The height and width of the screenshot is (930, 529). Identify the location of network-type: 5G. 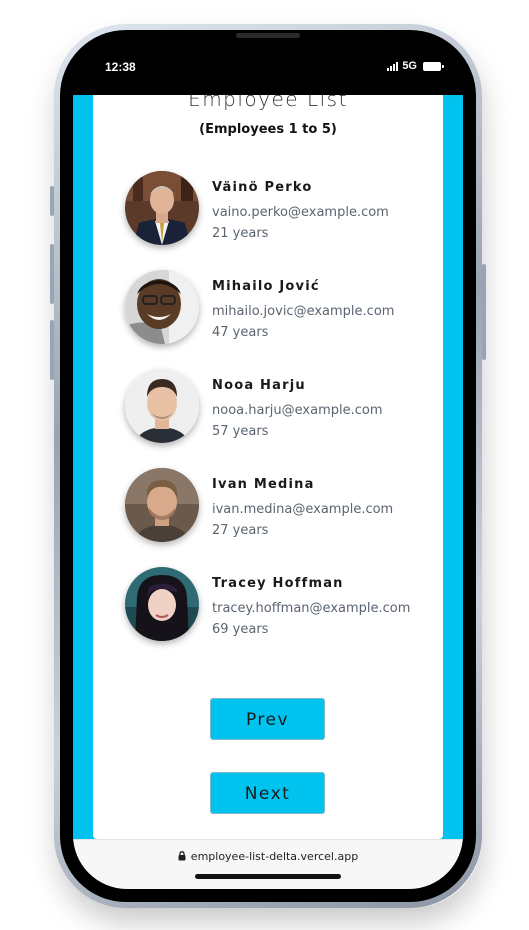
(409, 66).